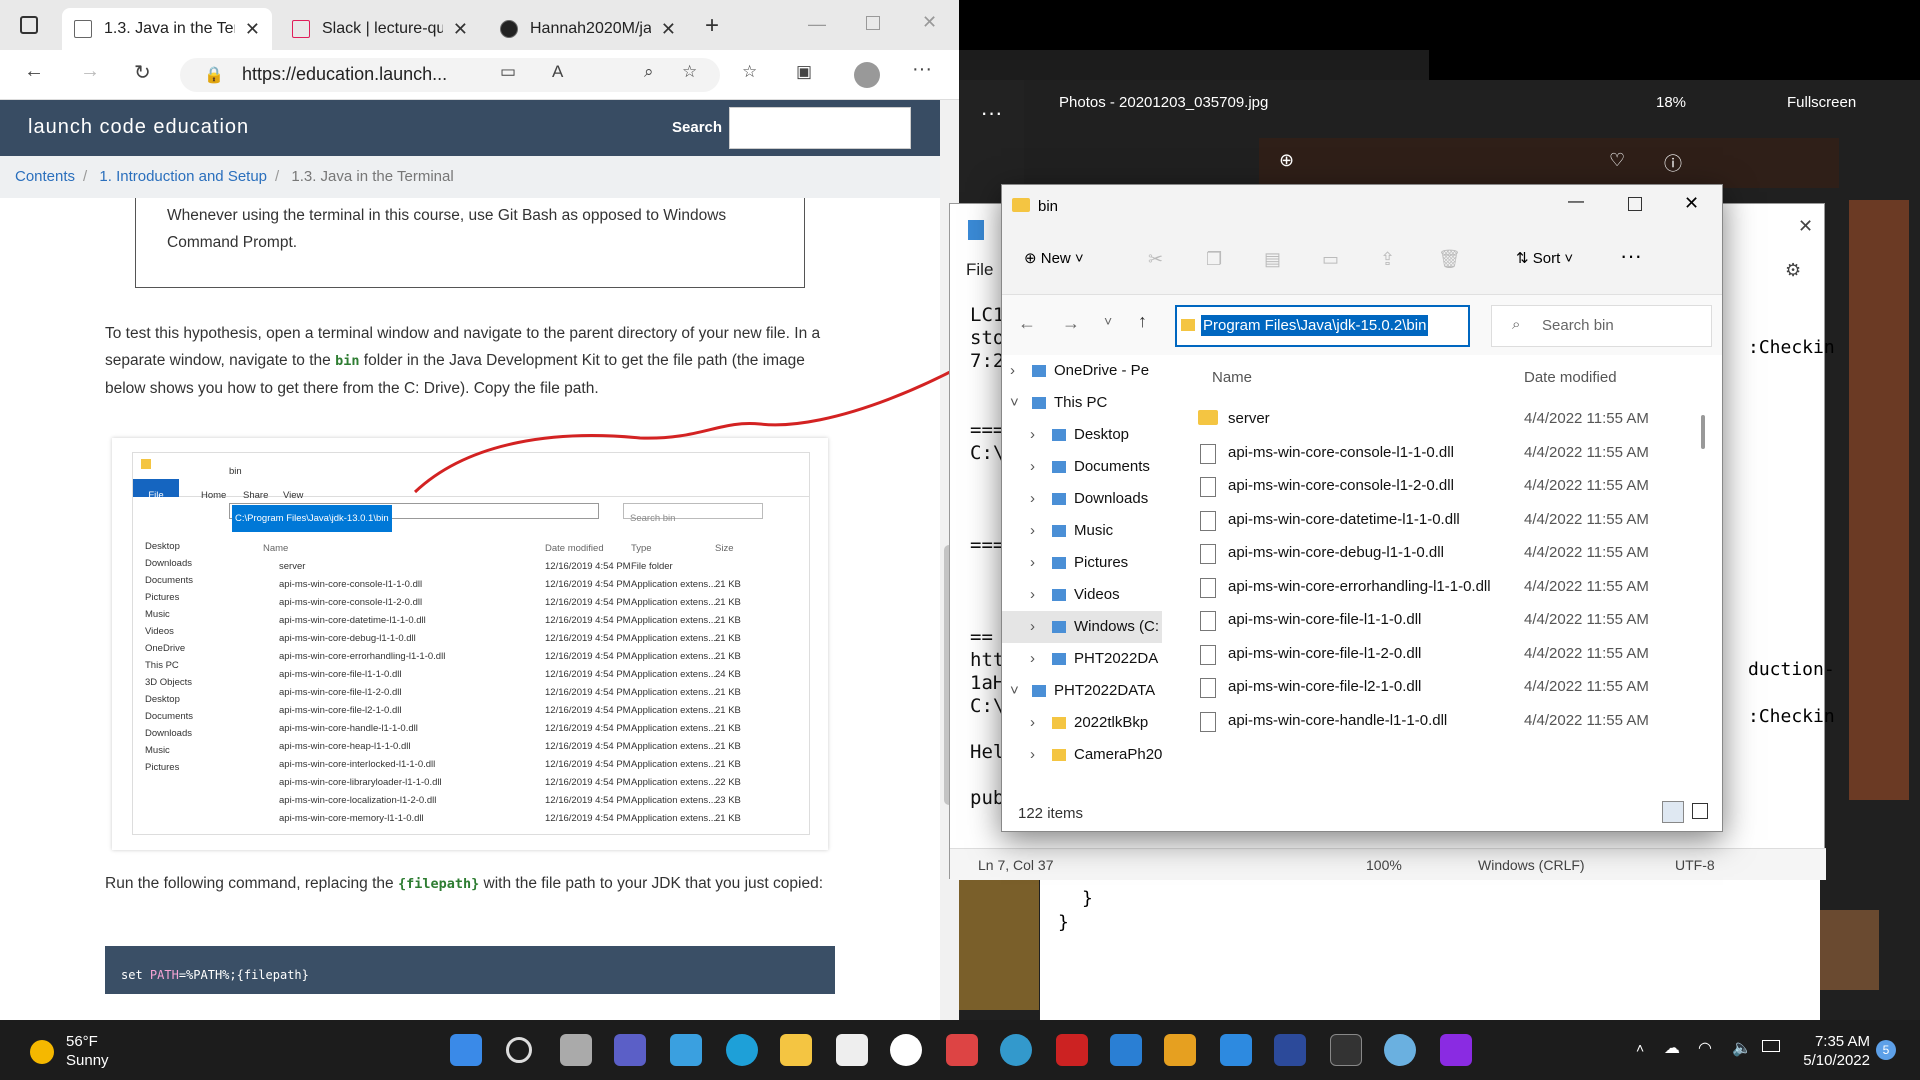 The height and width of the screenshot is (1080, 1920). What do you see at coordinates (1236, 1050) in the screenshot?
I see `vscode-icon` at bounding box center [1236, 1050].